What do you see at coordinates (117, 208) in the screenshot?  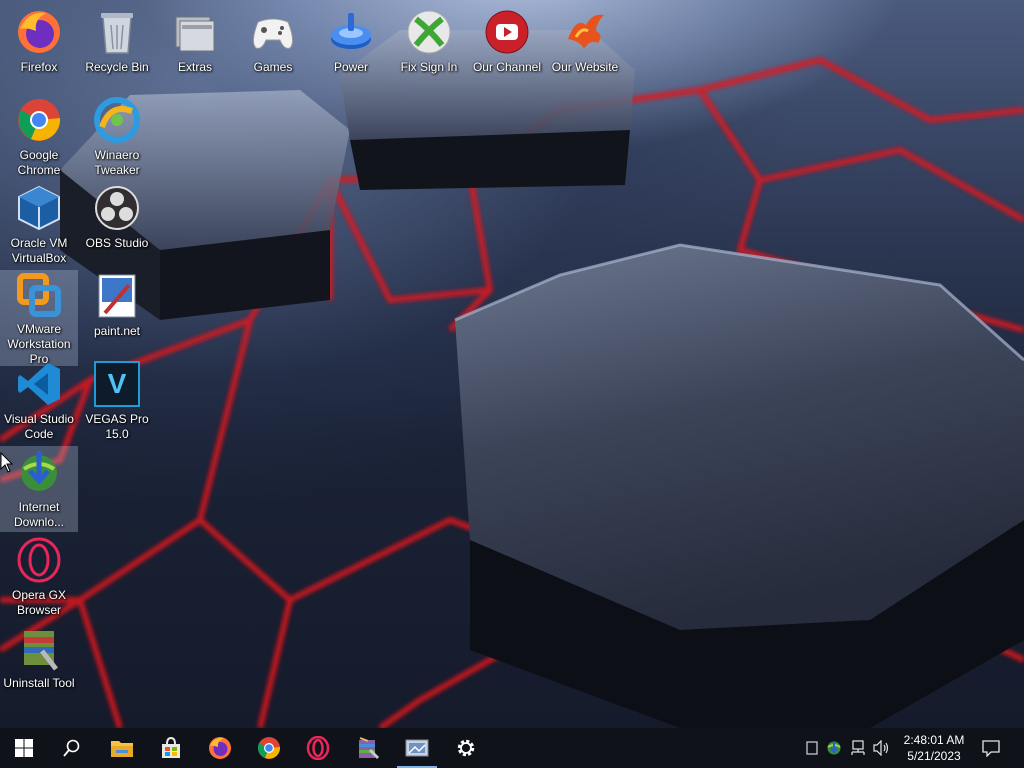 I see `obs-icon` at bounding box center [117, 208].